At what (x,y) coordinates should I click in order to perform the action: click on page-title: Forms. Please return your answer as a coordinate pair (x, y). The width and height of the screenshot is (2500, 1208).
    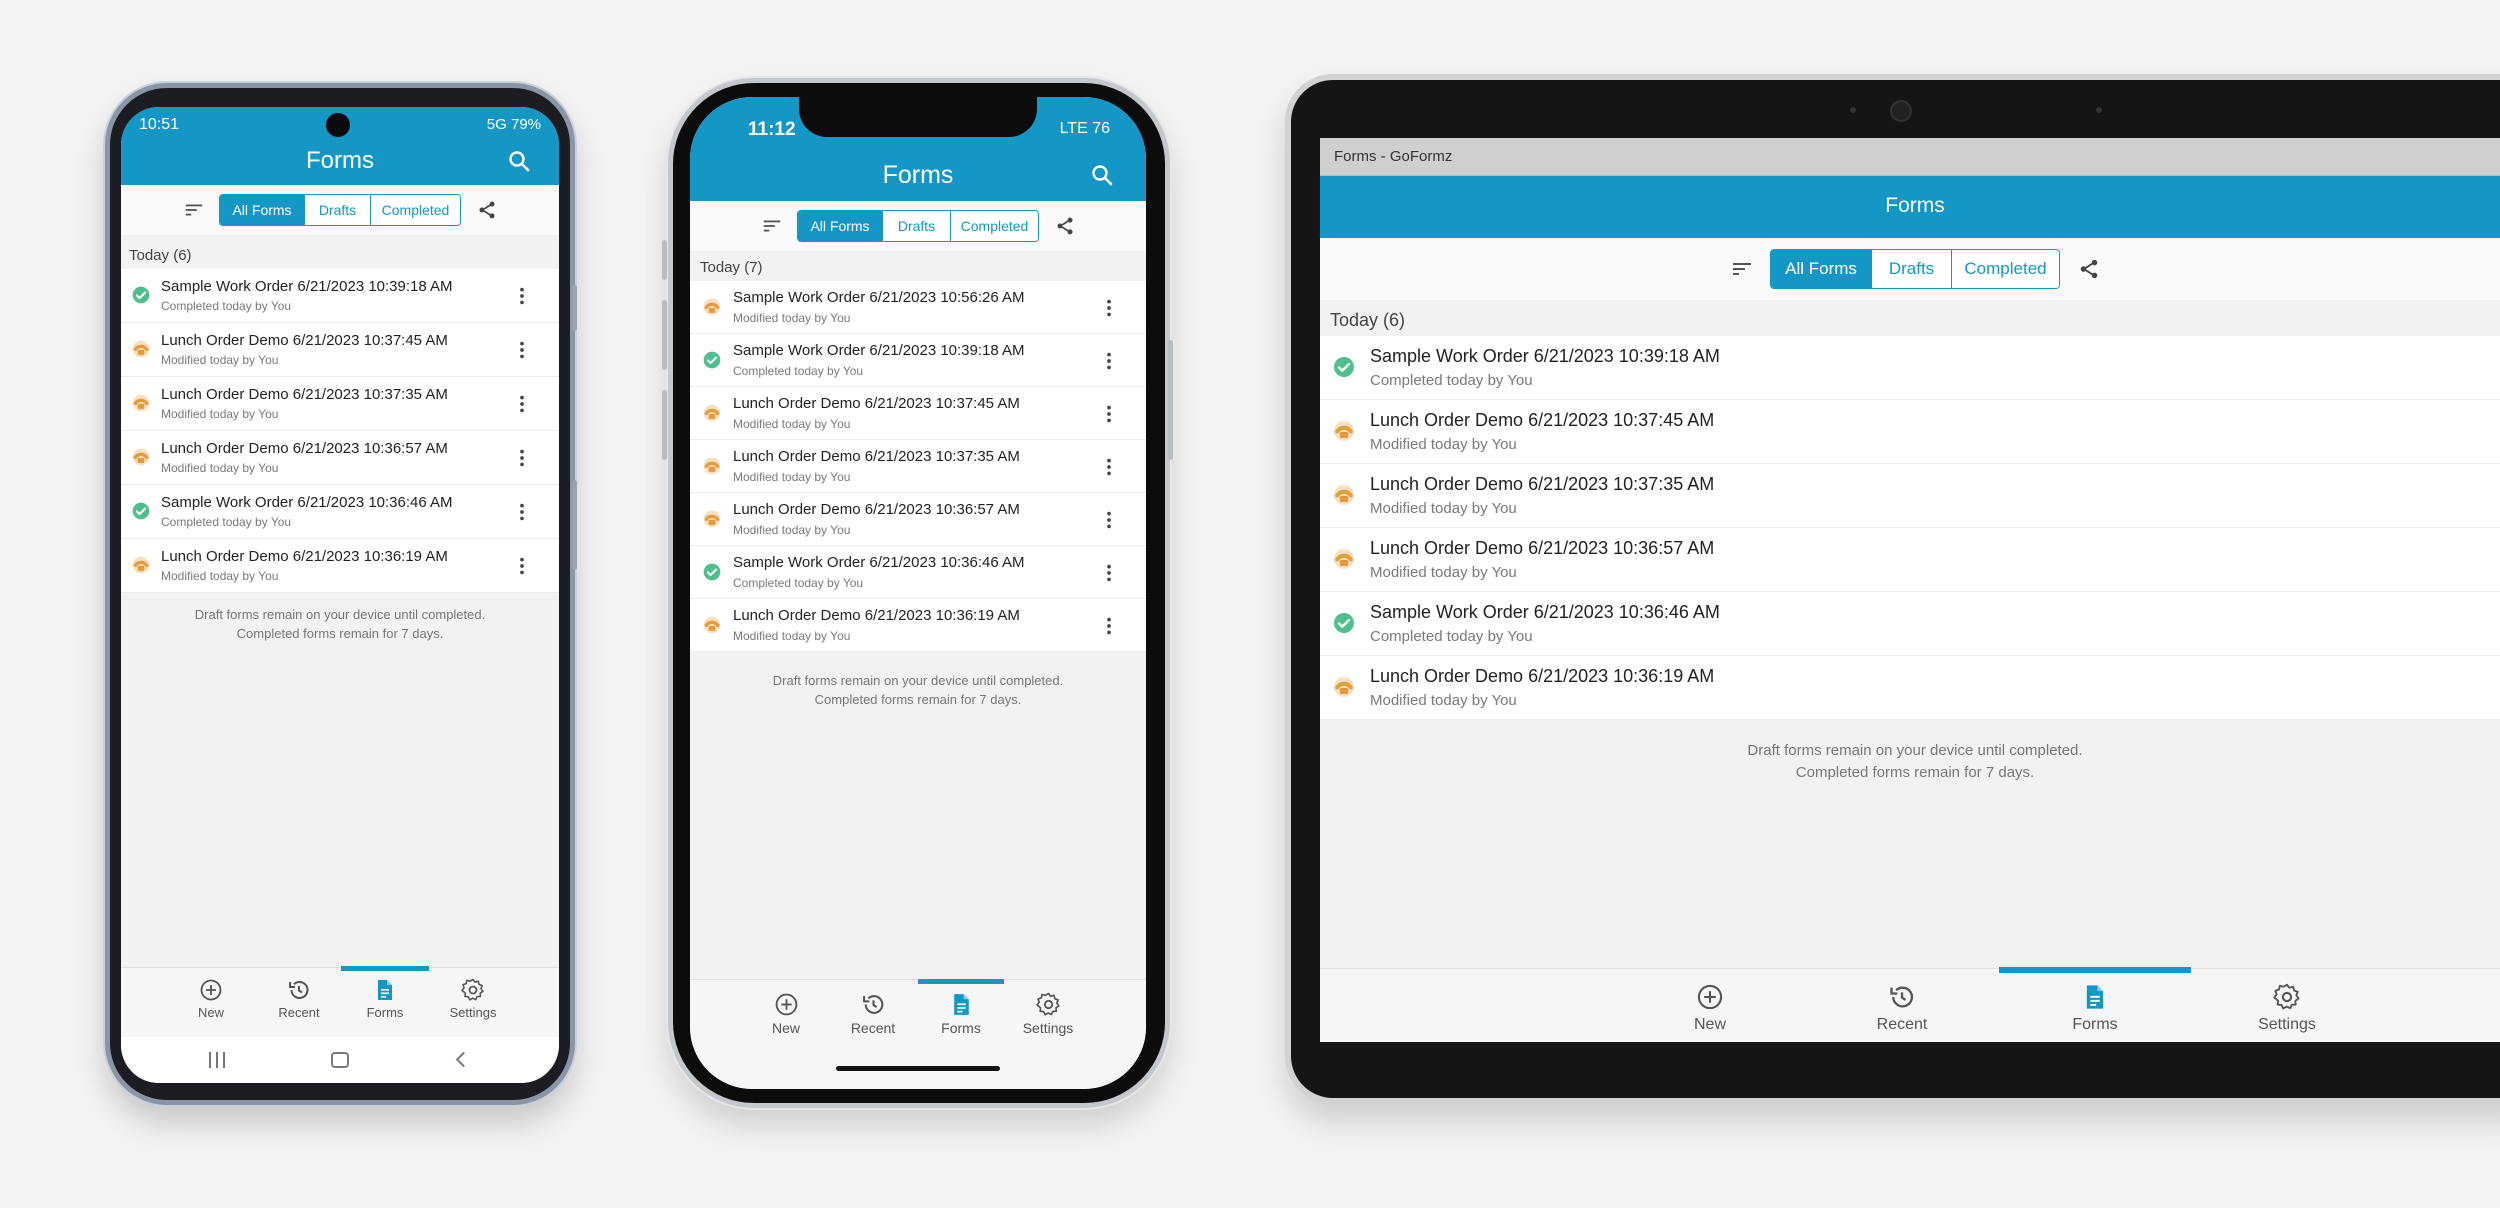
    Looking at the image, I should click on (1915, 205).